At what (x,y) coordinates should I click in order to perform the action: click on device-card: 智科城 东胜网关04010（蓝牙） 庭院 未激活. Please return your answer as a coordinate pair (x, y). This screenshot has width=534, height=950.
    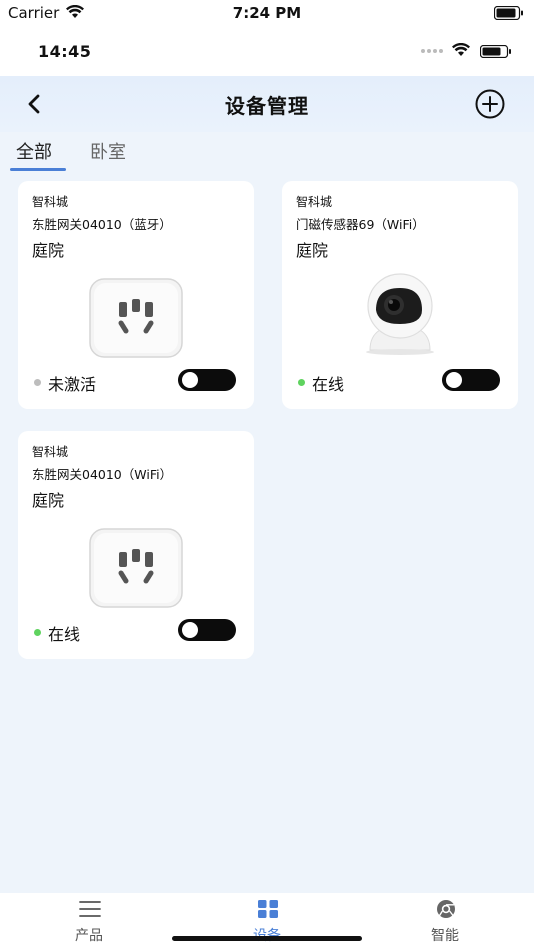
    Looking at the image, I should click on (136, 295).